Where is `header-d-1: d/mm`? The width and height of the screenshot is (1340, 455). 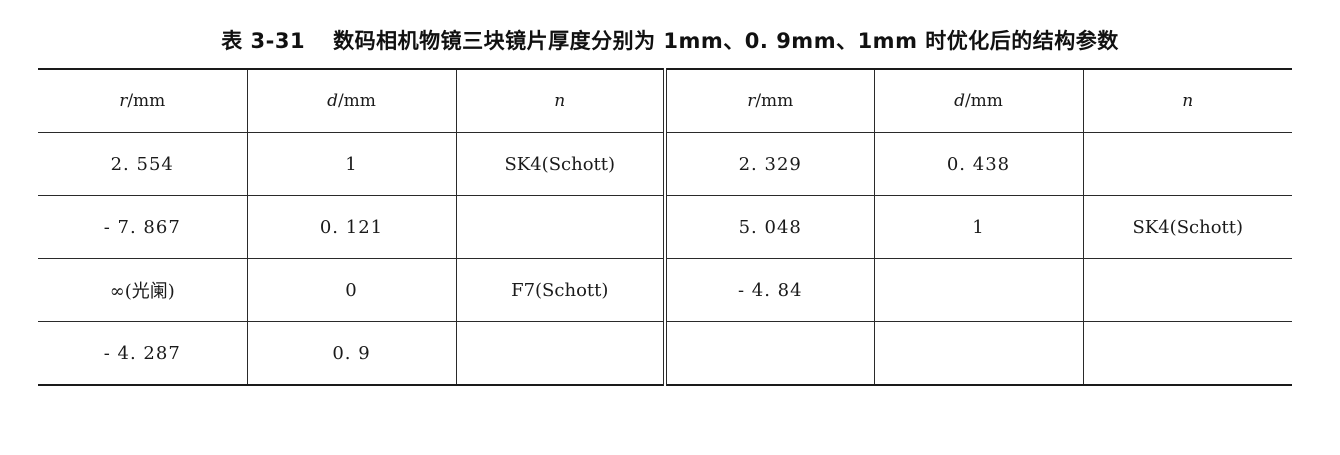
header-d-1: d/mm is located at coordinates (351, 100).